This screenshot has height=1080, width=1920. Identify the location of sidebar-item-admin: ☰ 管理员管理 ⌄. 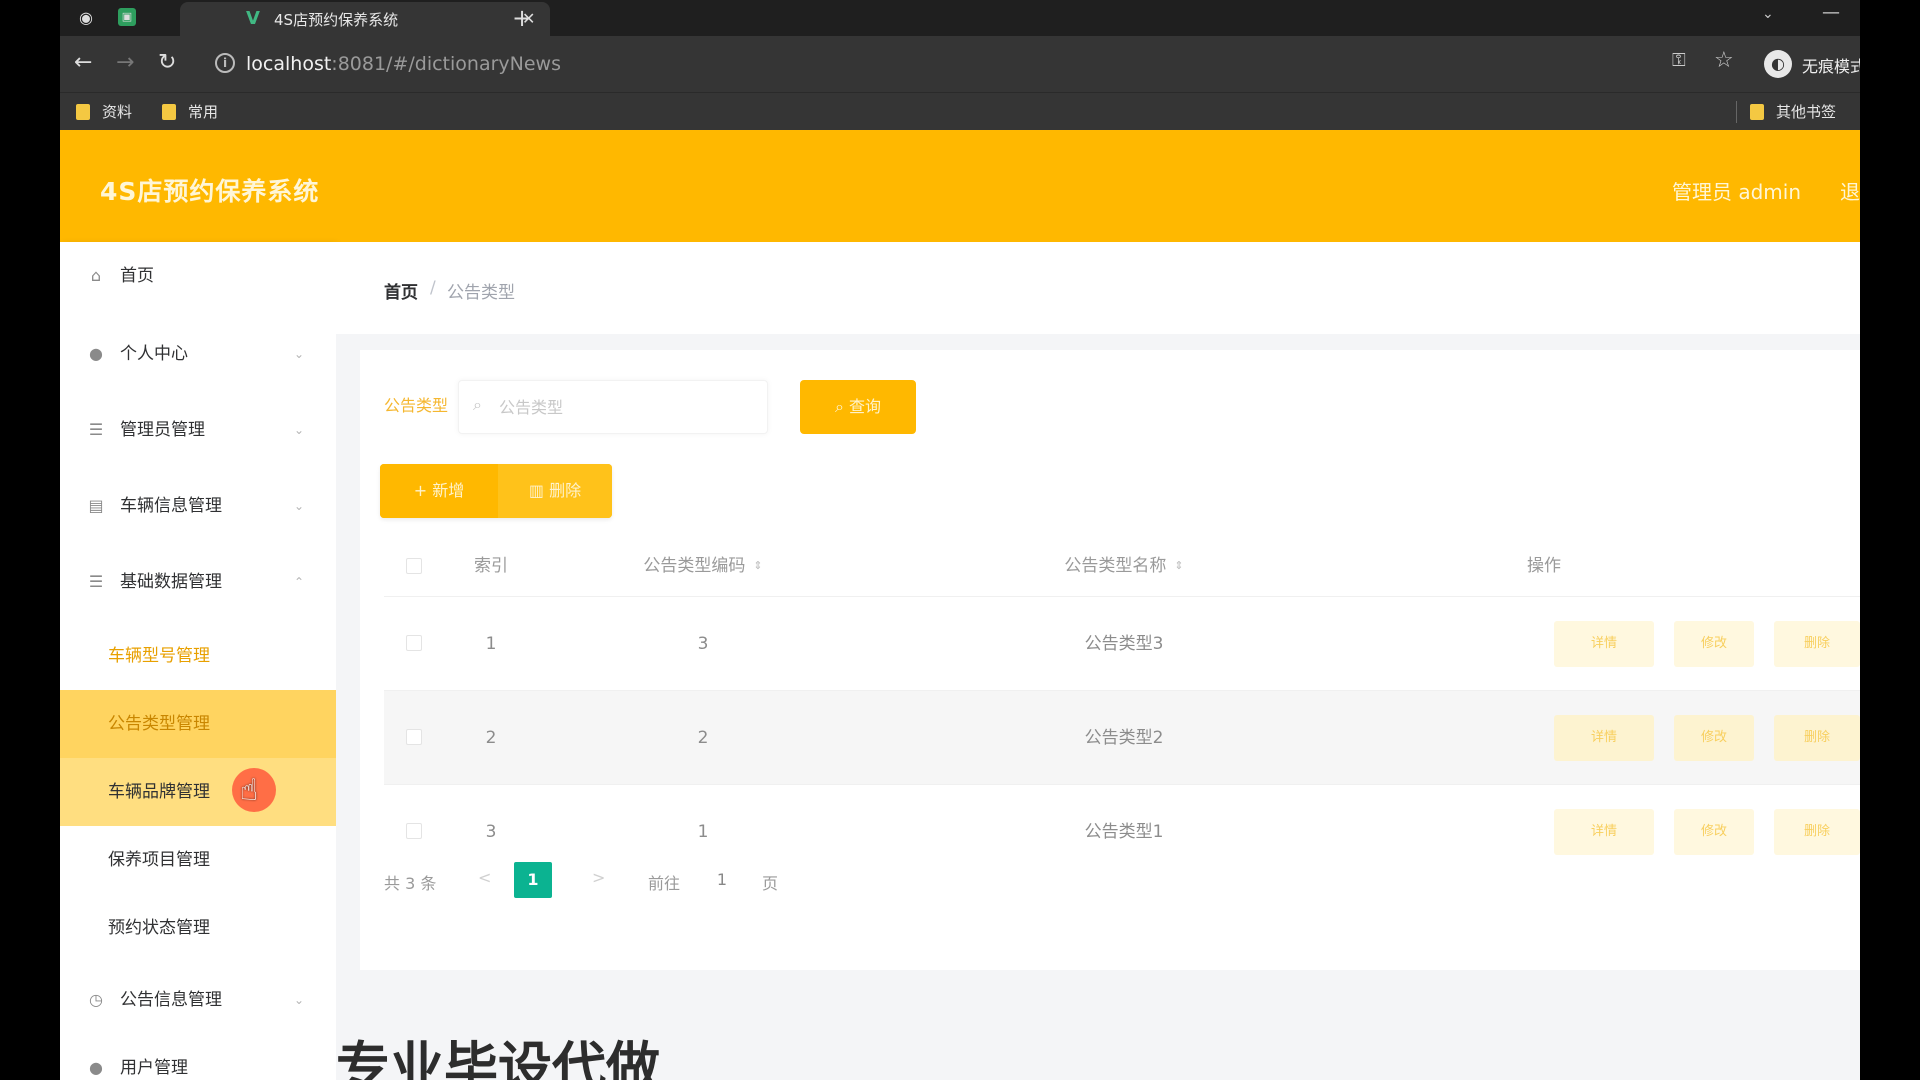
(198, 430).